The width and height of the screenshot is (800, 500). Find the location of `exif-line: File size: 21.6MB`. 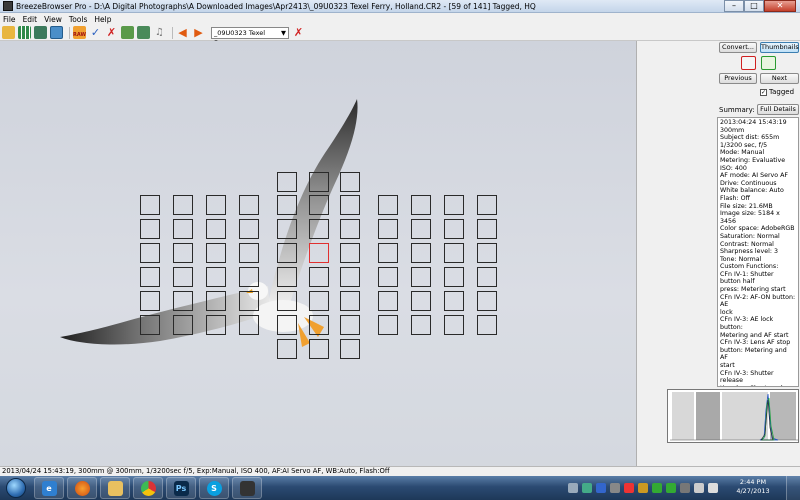

exif-line: File size: 21.6MB is located at coordinates (746, 206).